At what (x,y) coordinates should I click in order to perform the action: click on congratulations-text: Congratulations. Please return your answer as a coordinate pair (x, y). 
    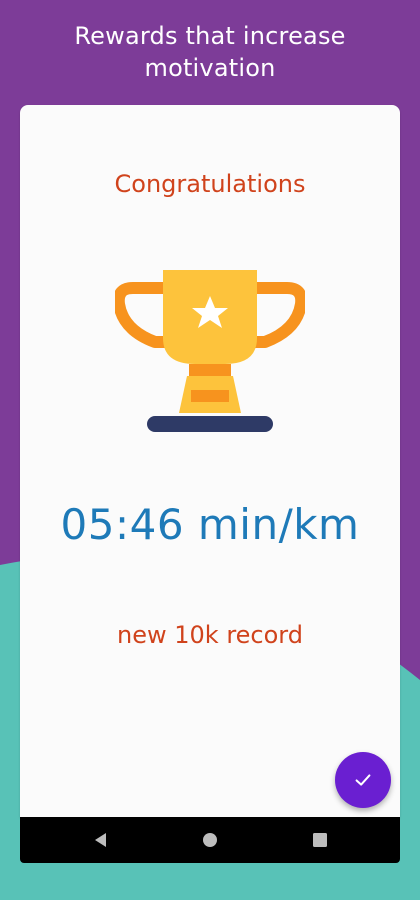
    Looking at the image, I should click on (210, 184).